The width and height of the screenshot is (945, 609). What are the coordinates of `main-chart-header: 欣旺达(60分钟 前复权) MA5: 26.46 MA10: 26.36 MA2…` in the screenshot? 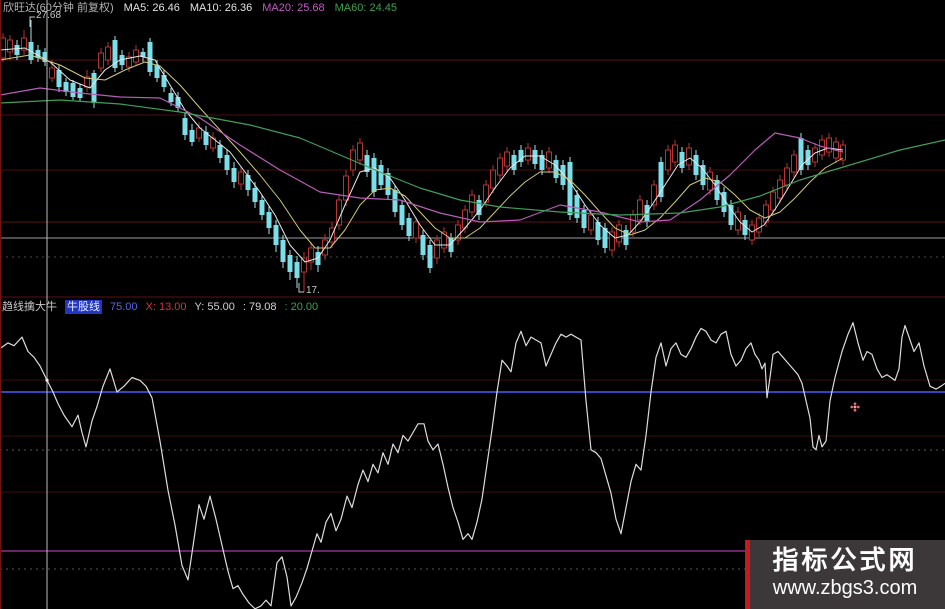 It's located at (200, 8).